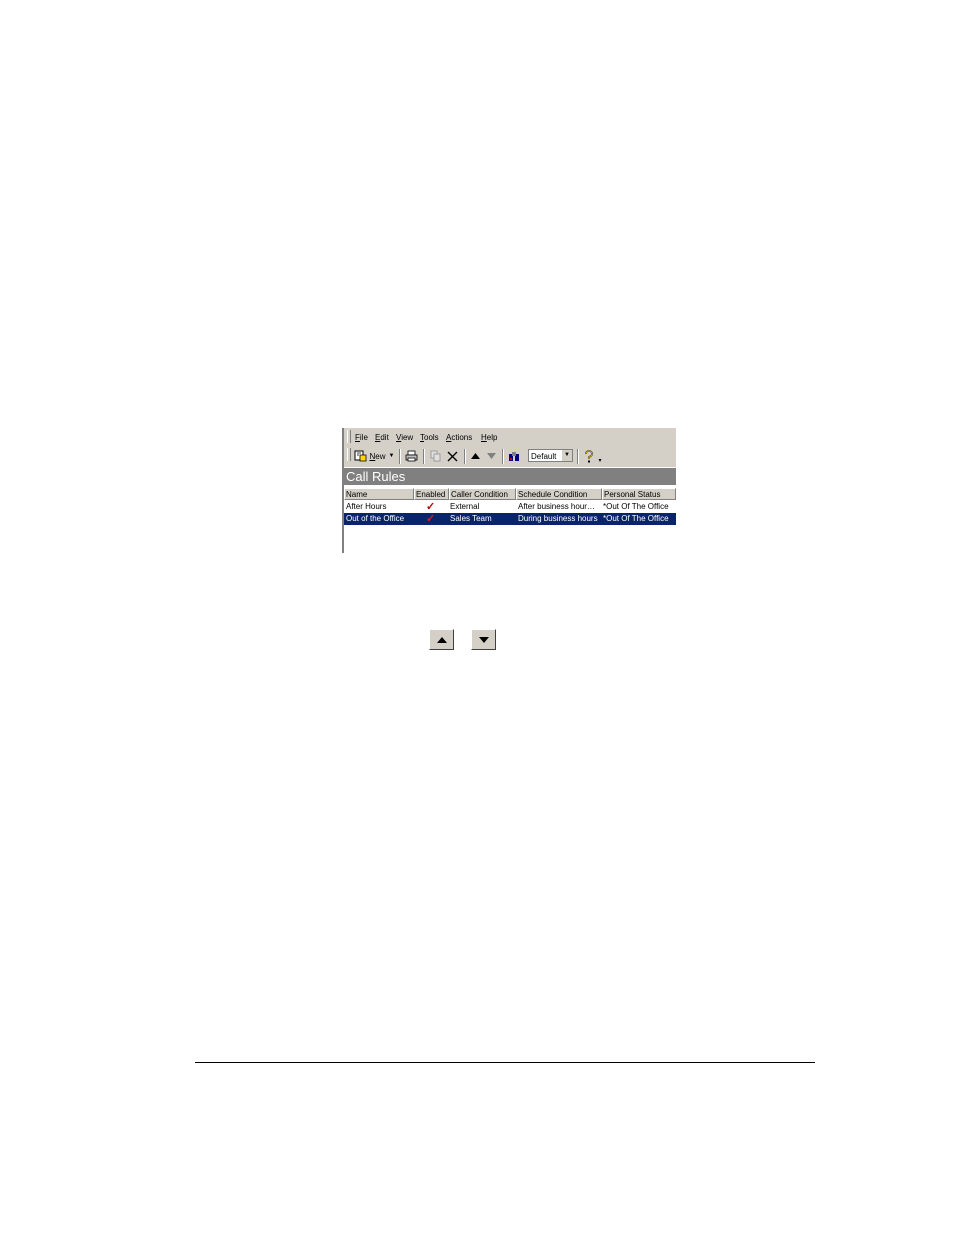 Image resolution: width=954 pixels, height=1235 pixels. What do you see at coordinates (429, 437) in the screenshot?
I see `menu-tools: Tools` at bounding box center [429, 437].